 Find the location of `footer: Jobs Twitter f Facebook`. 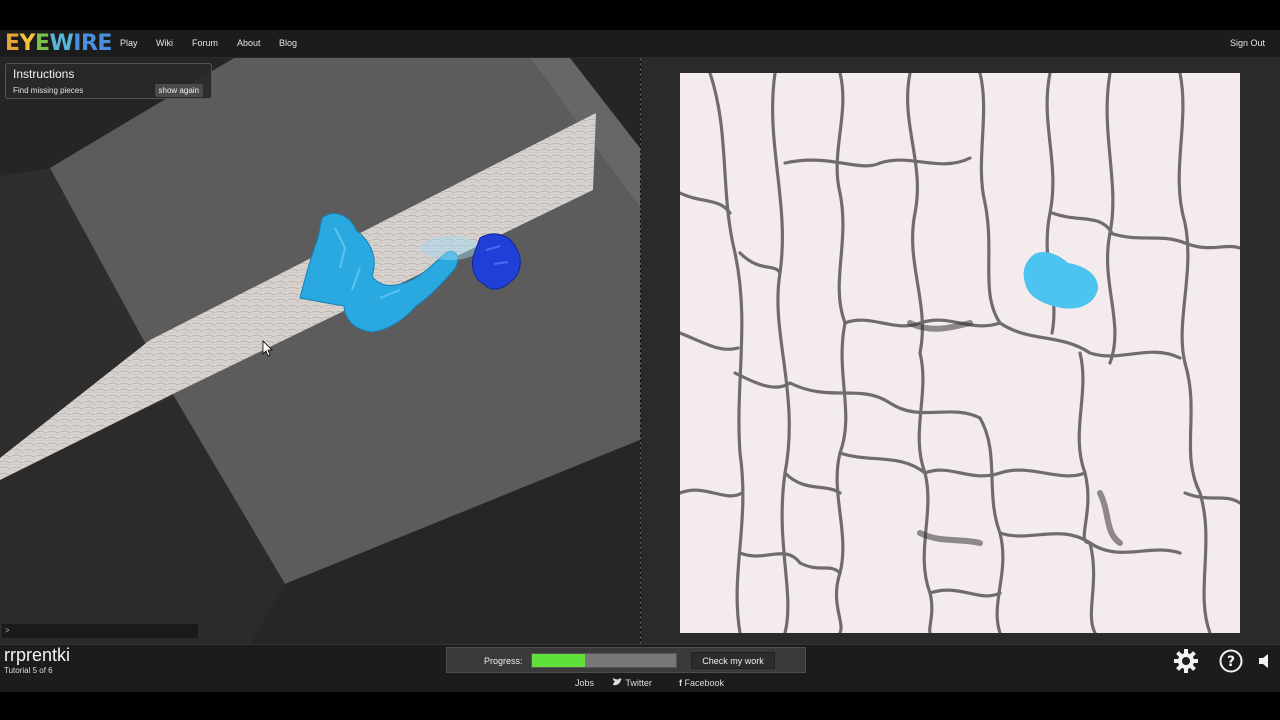

footer: Jobs Twitter f Facebook is located at coordinates (640, 683).